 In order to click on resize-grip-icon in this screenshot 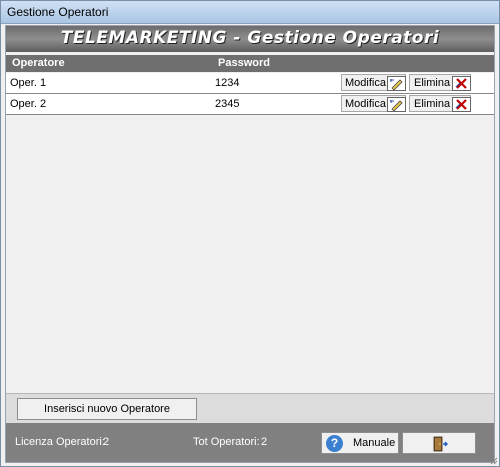, I will do `click(493, 460)`.